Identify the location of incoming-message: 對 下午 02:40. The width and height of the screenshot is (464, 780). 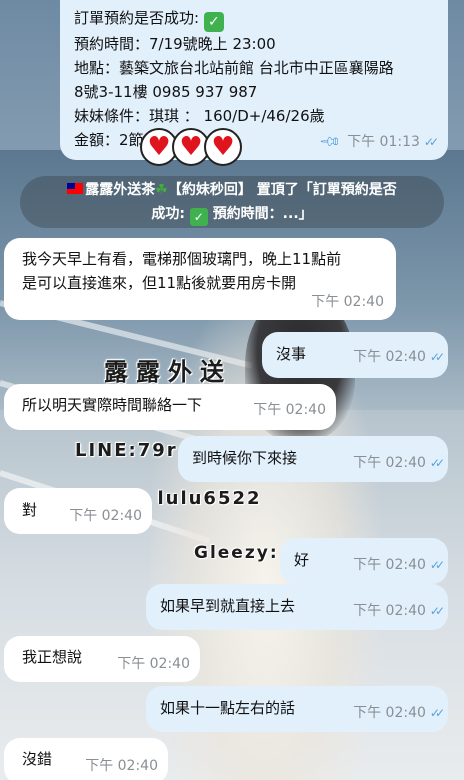
(78, 511).